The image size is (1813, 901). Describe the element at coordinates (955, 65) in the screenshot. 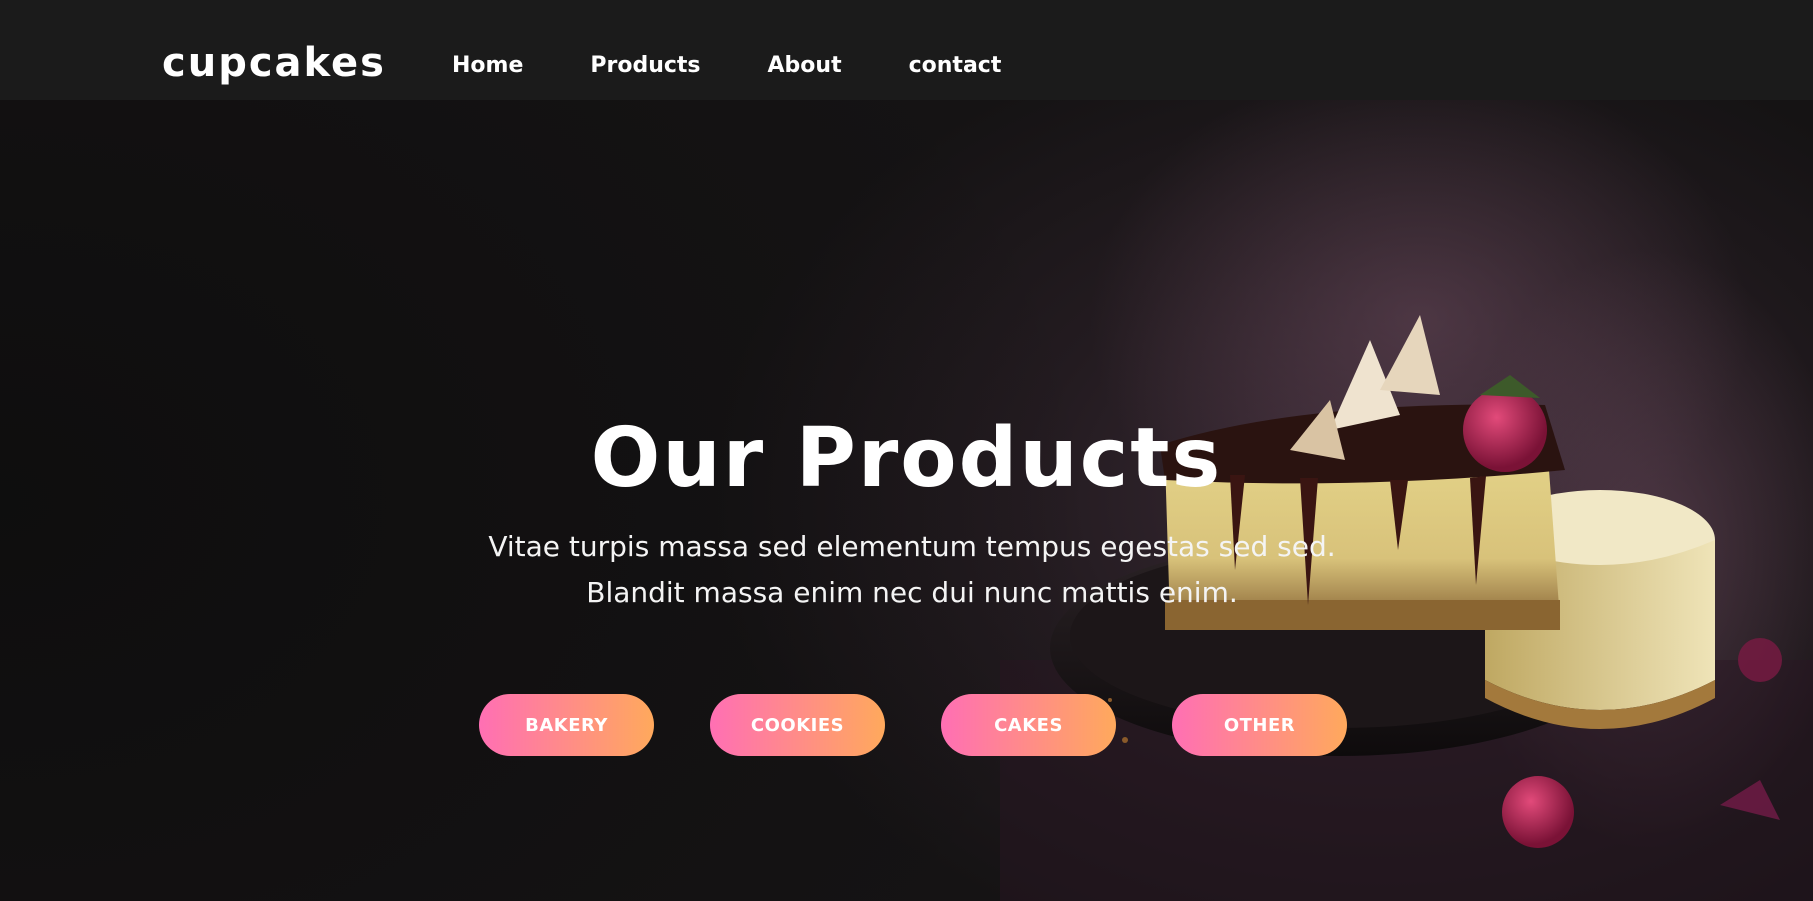

I see `nav-link-contact: contact` at that location.